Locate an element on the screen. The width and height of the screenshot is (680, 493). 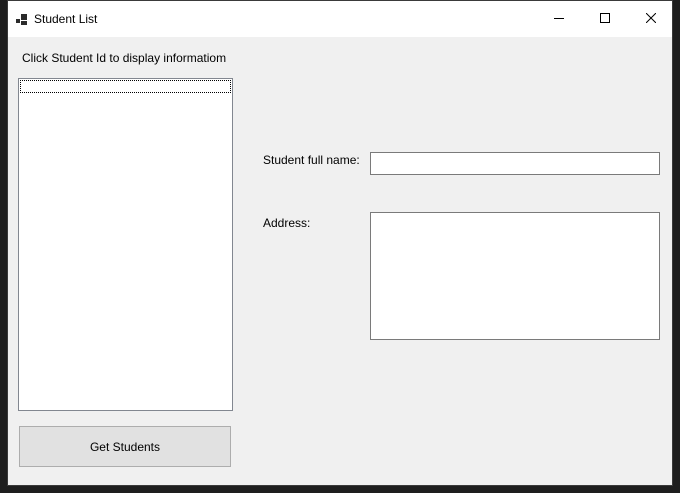
close-button is located at coordinates (651, 19).